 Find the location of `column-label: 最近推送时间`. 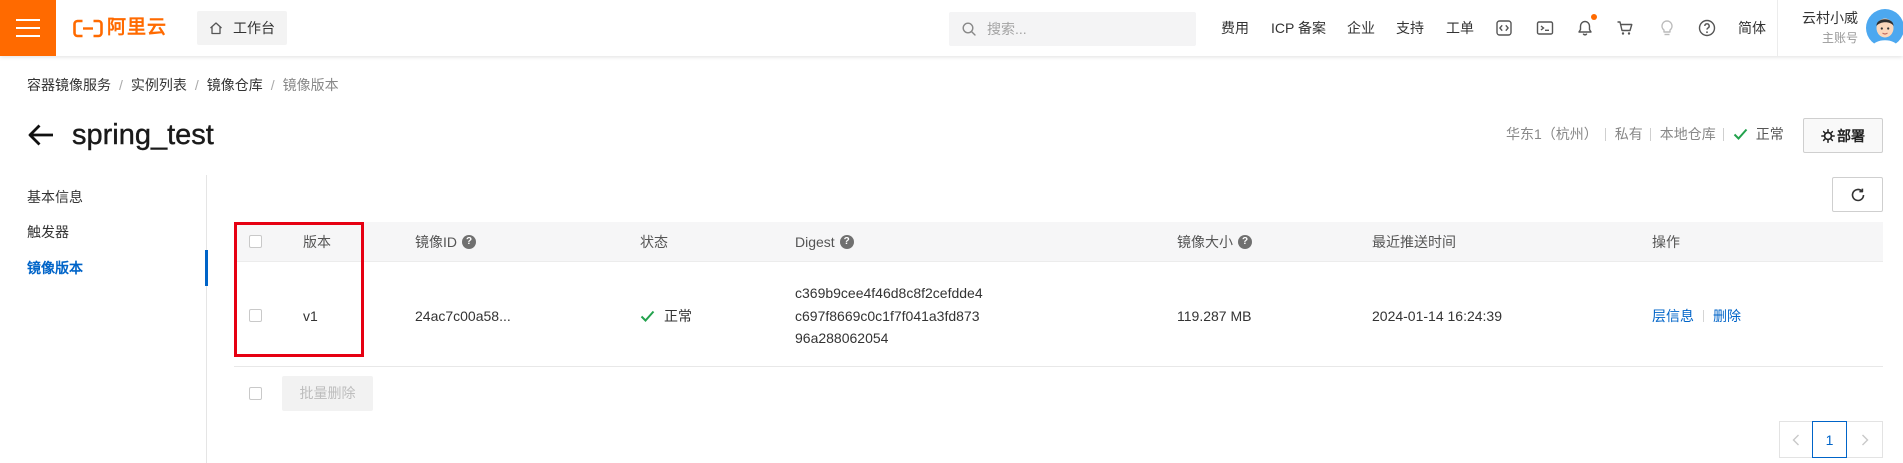

column-label: 最近推送时间 is located at coordinates (1414, 242).